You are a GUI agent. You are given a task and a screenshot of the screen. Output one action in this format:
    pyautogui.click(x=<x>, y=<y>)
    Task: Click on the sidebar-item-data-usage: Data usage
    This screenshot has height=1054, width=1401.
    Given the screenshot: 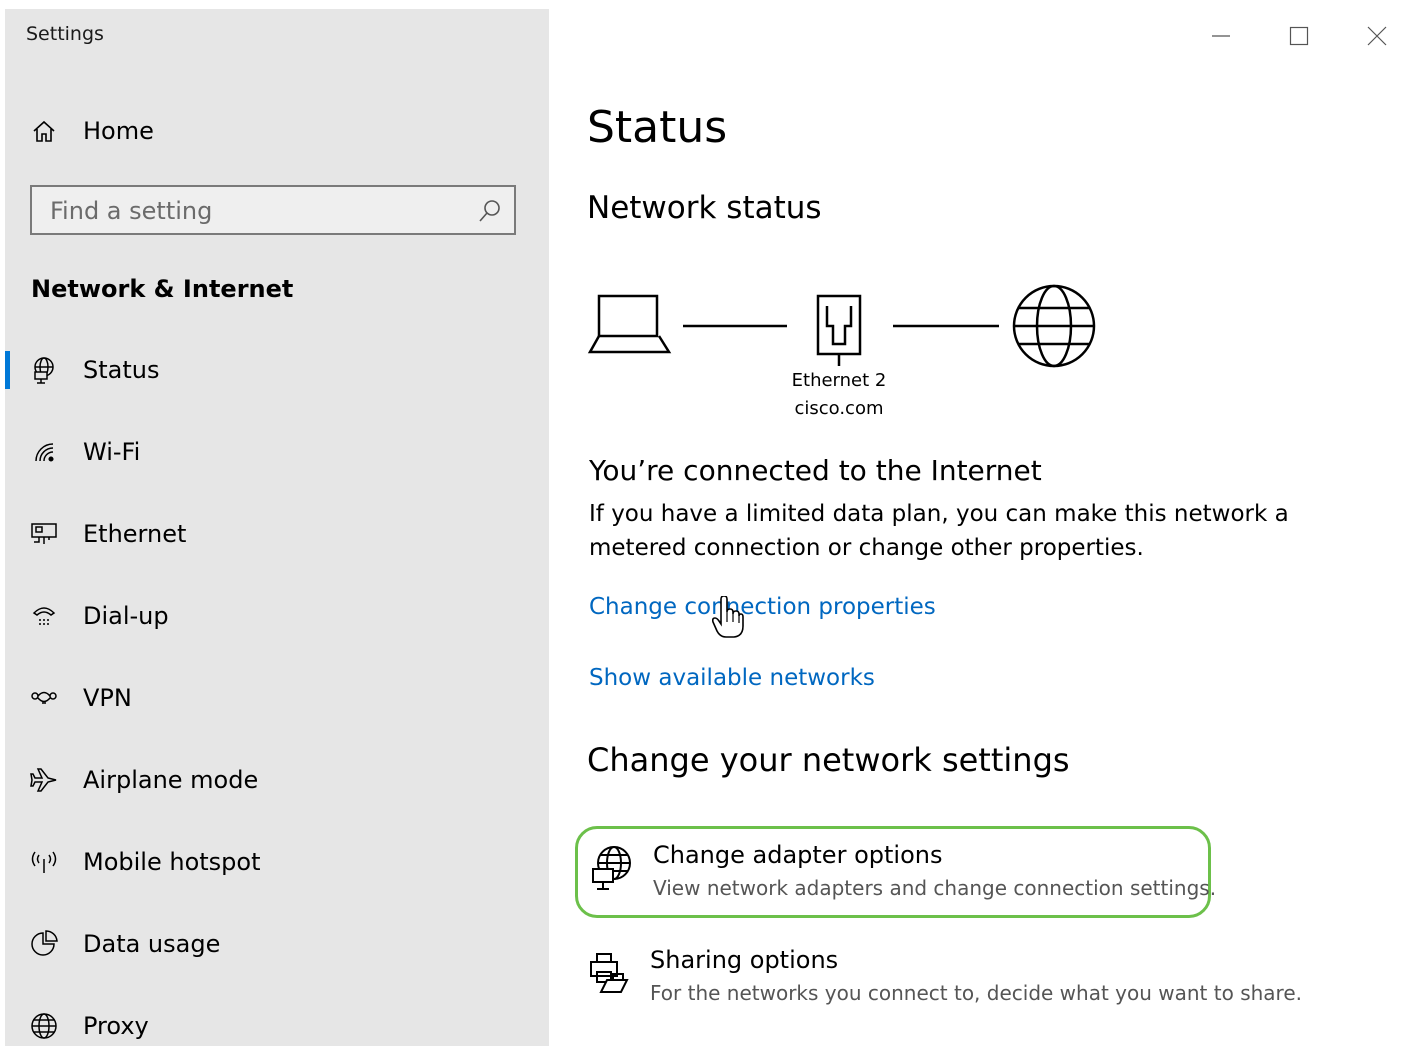 What is the action you would take?
    pyautogui.click(x=277, y=944)
    